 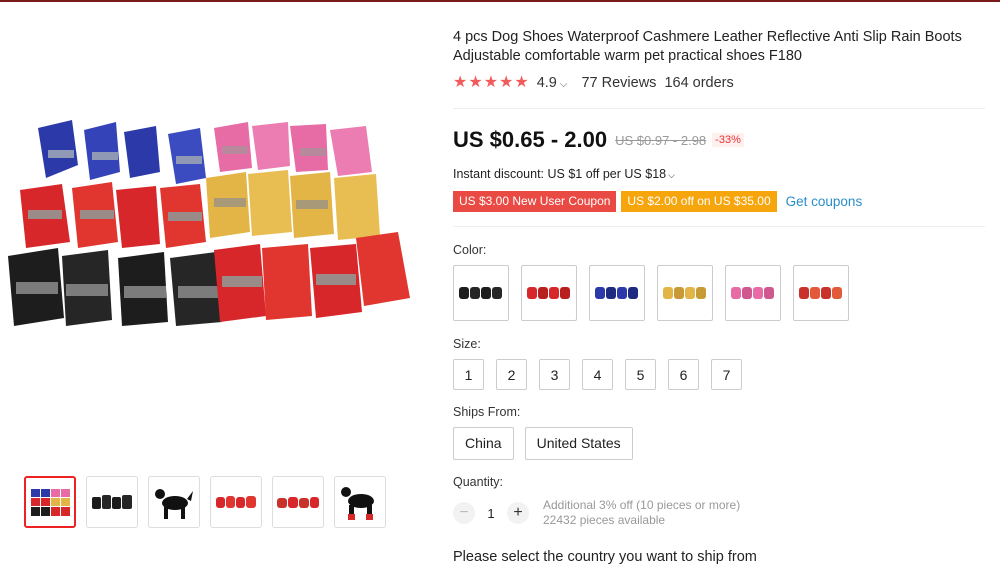 I want to click on red-shoes-thumb-image, so click(x=236, y=502).